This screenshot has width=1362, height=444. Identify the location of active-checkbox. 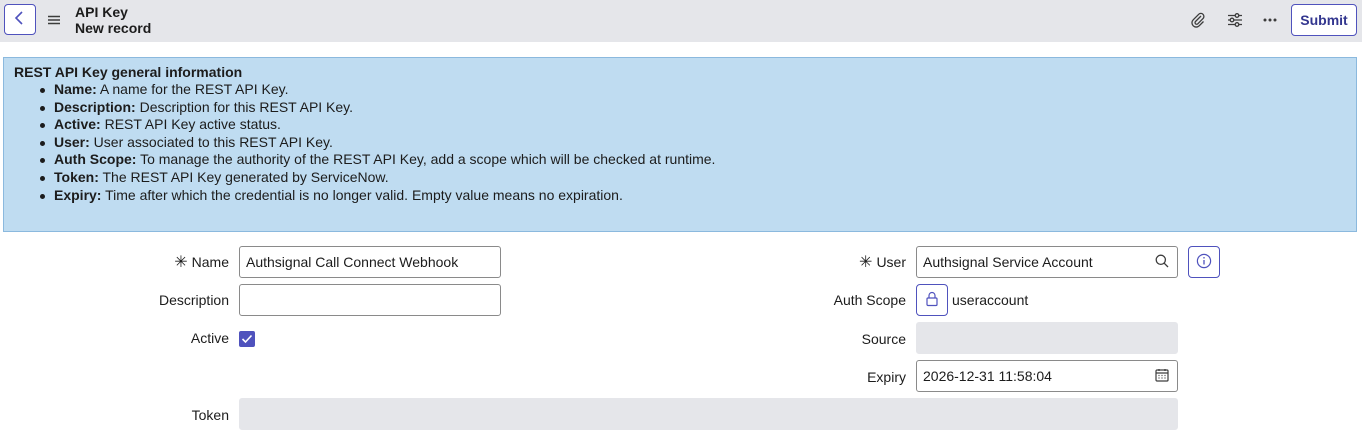
(247, 339).